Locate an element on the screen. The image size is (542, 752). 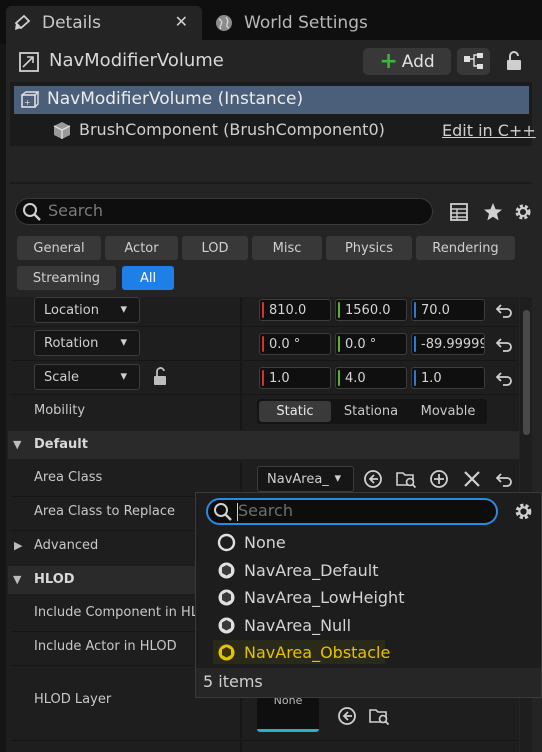
reset-scale-icon is located at coordinates (504, 378).